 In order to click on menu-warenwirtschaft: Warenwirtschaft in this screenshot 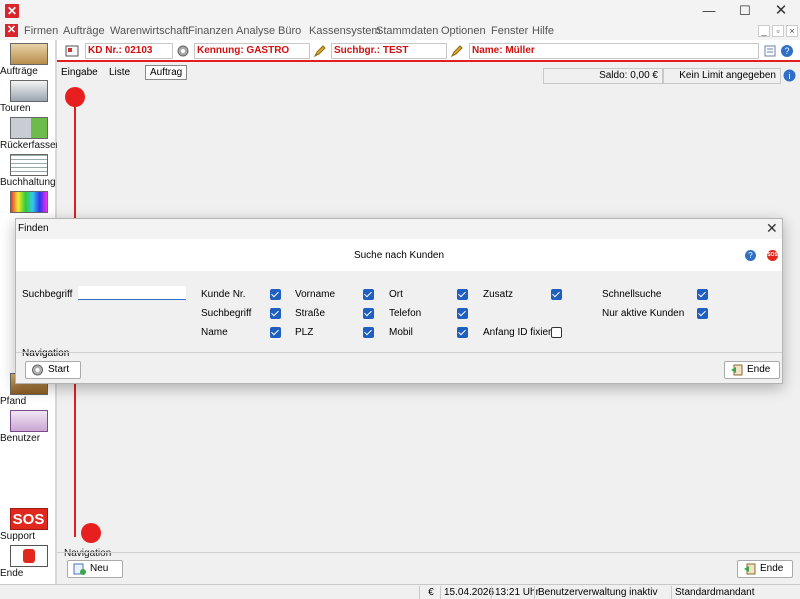, I will do `click(149, 31)`.